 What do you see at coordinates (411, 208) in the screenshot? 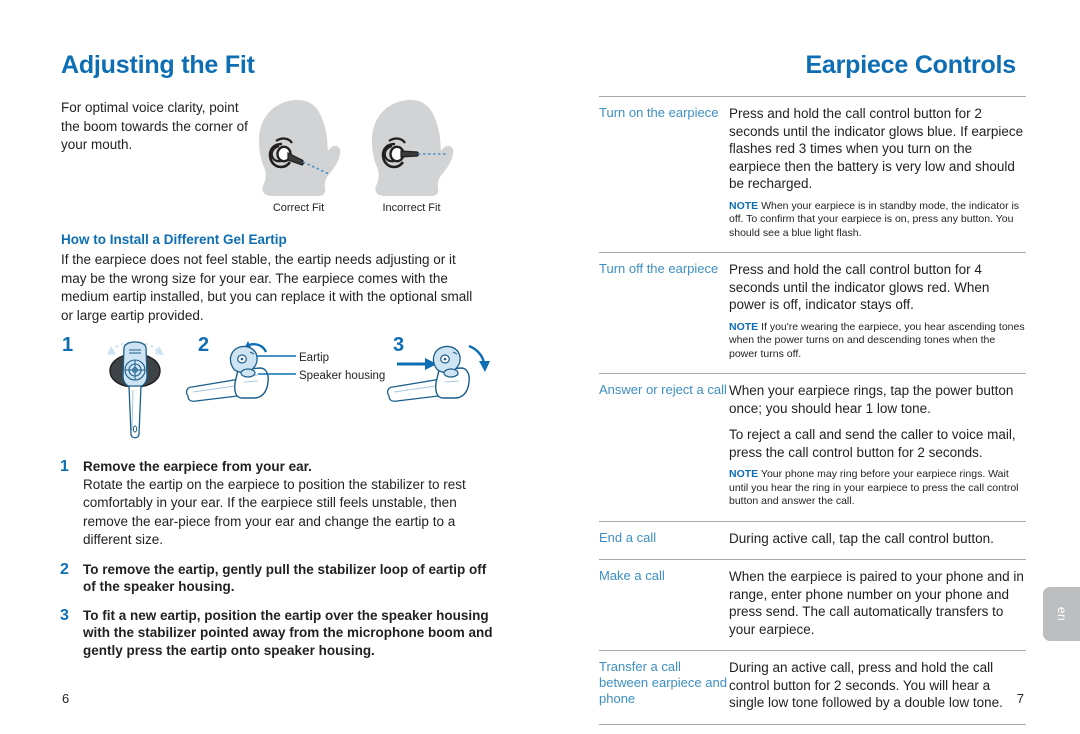
I see `fit-caption: Incorrect Fit` at bounding box center [411, 208].